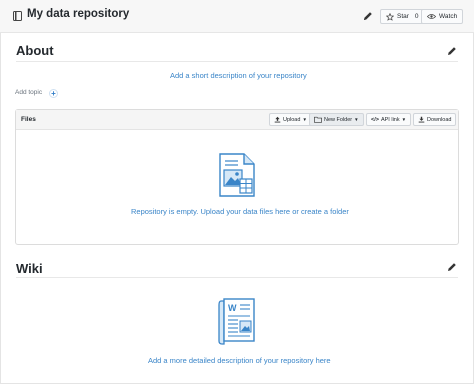 This screenshot has width=474, height=384. I want to click on upload-label: Upload, so click(292, 119).